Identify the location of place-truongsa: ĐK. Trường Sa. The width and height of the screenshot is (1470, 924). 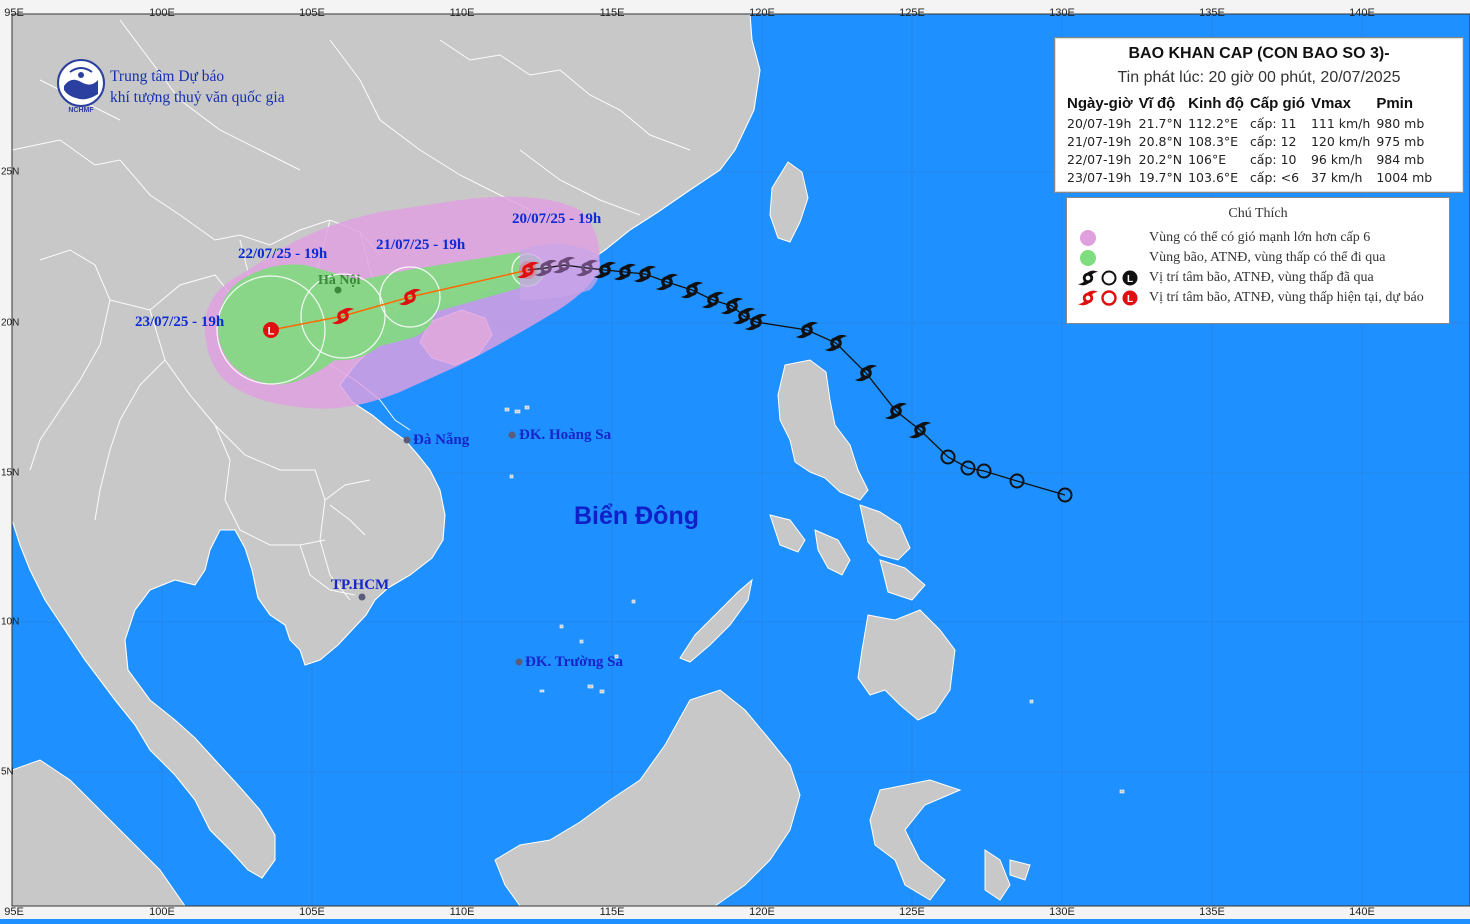
(574, 662).